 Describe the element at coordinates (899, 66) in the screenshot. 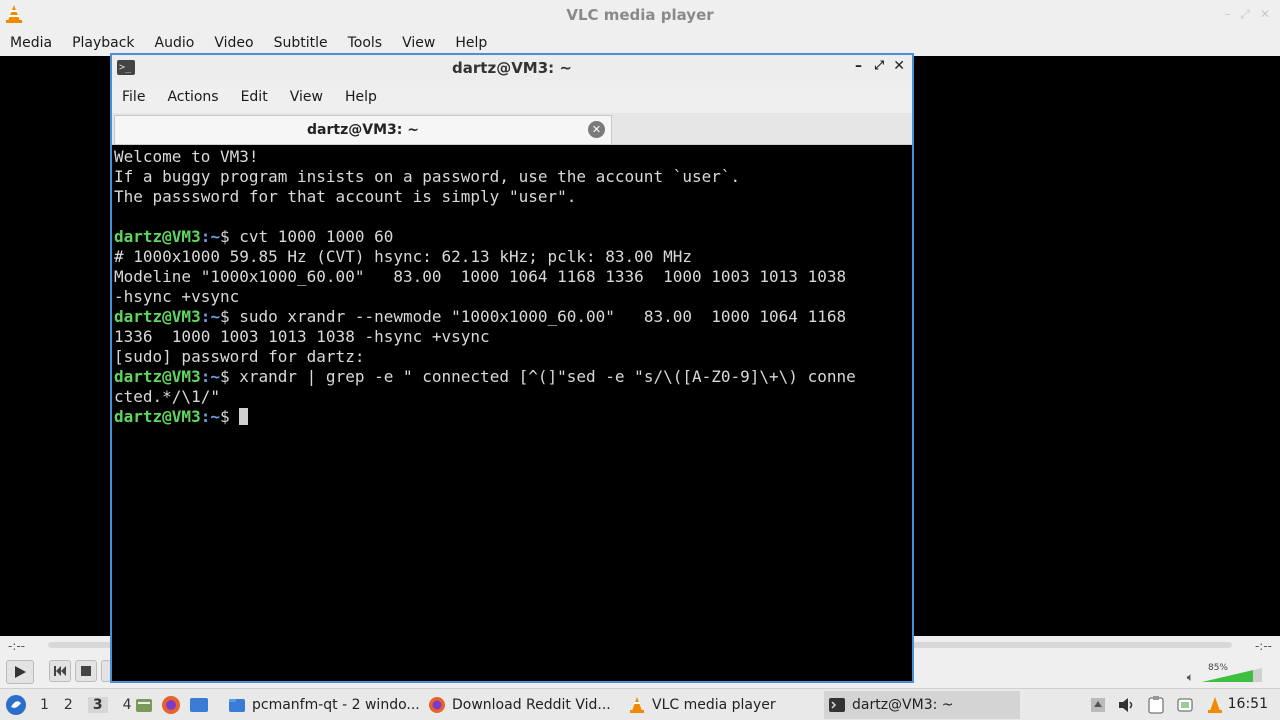

I see `terminal-close-icon: ✕` at that location.